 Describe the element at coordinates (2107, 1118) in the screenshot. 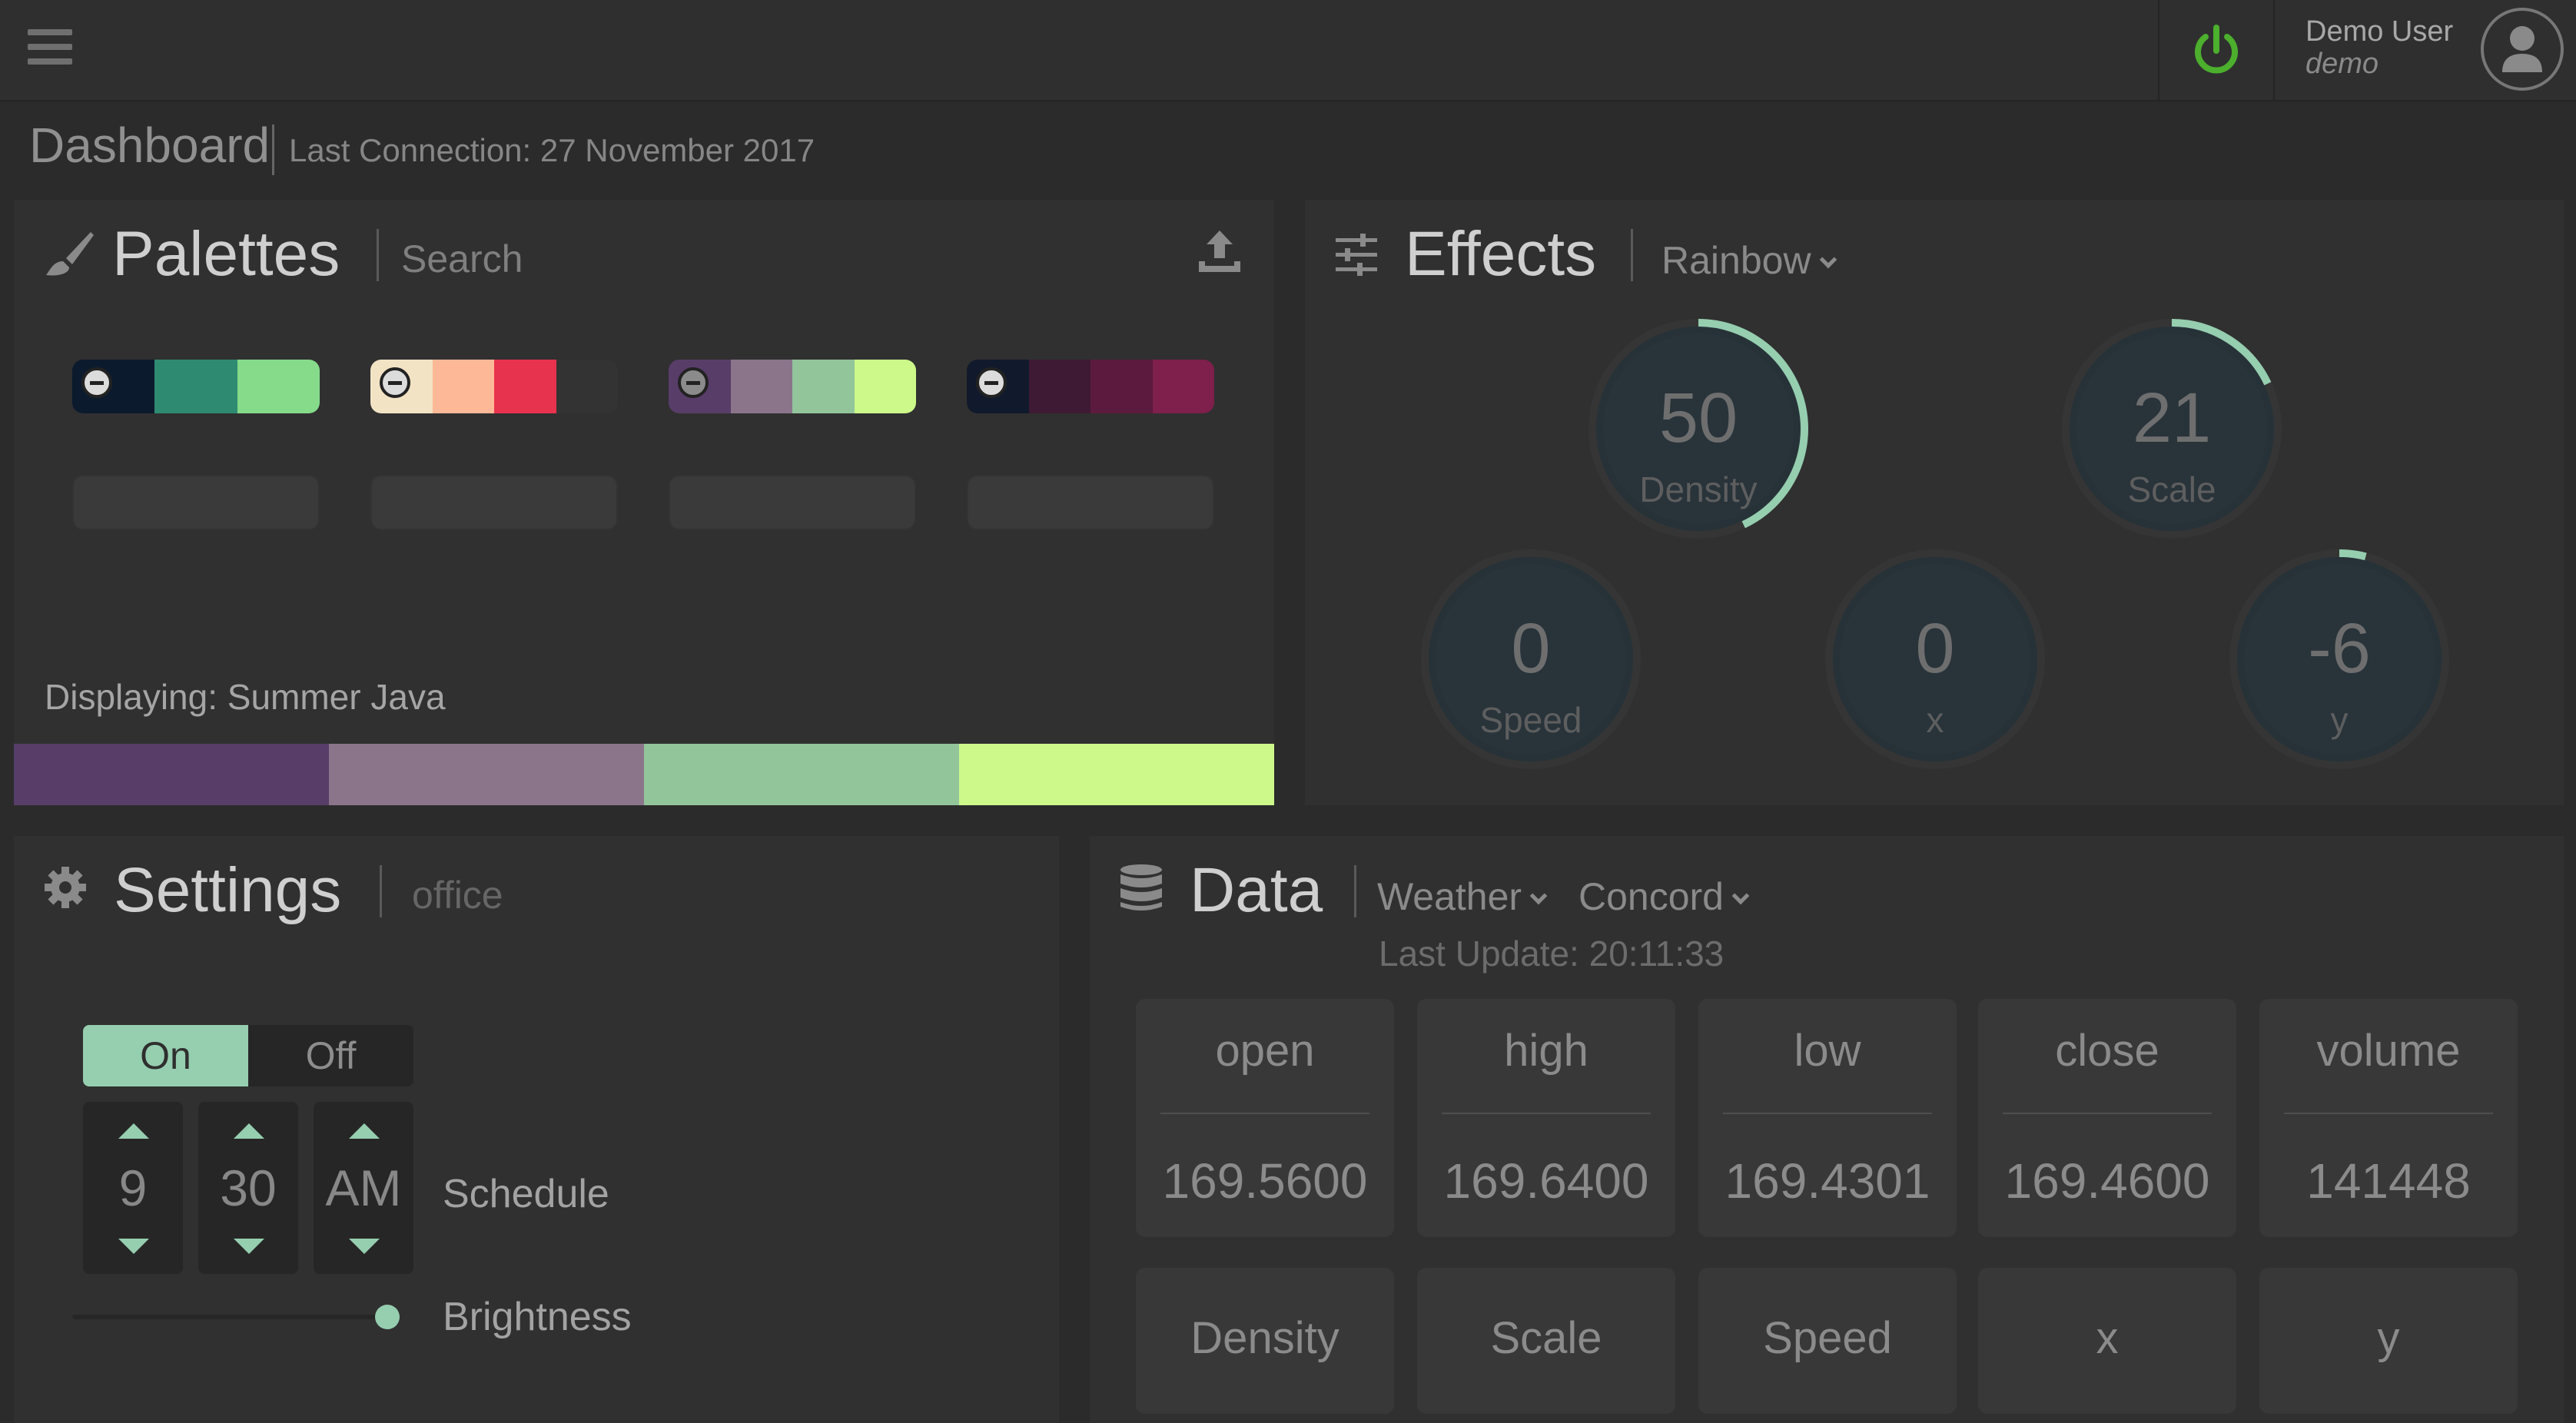

I see `data-card-close: close 169.4600` at that location.